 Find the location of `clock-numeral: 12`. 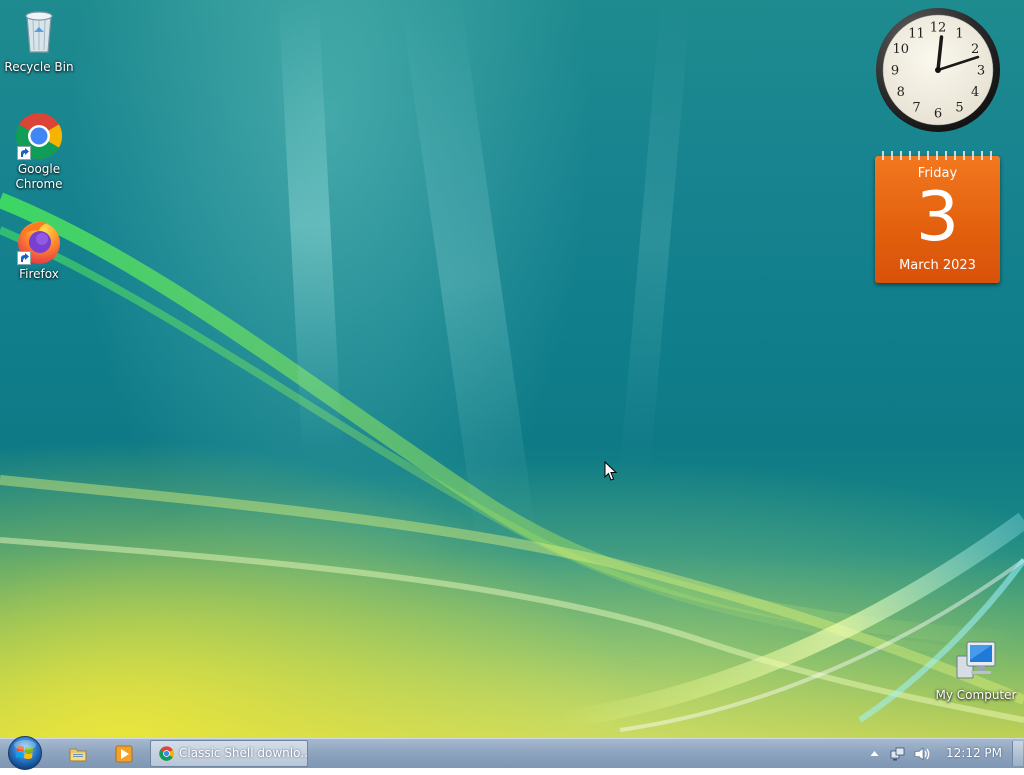

clock-numeral: 12 is located at coordinates (938, 28).